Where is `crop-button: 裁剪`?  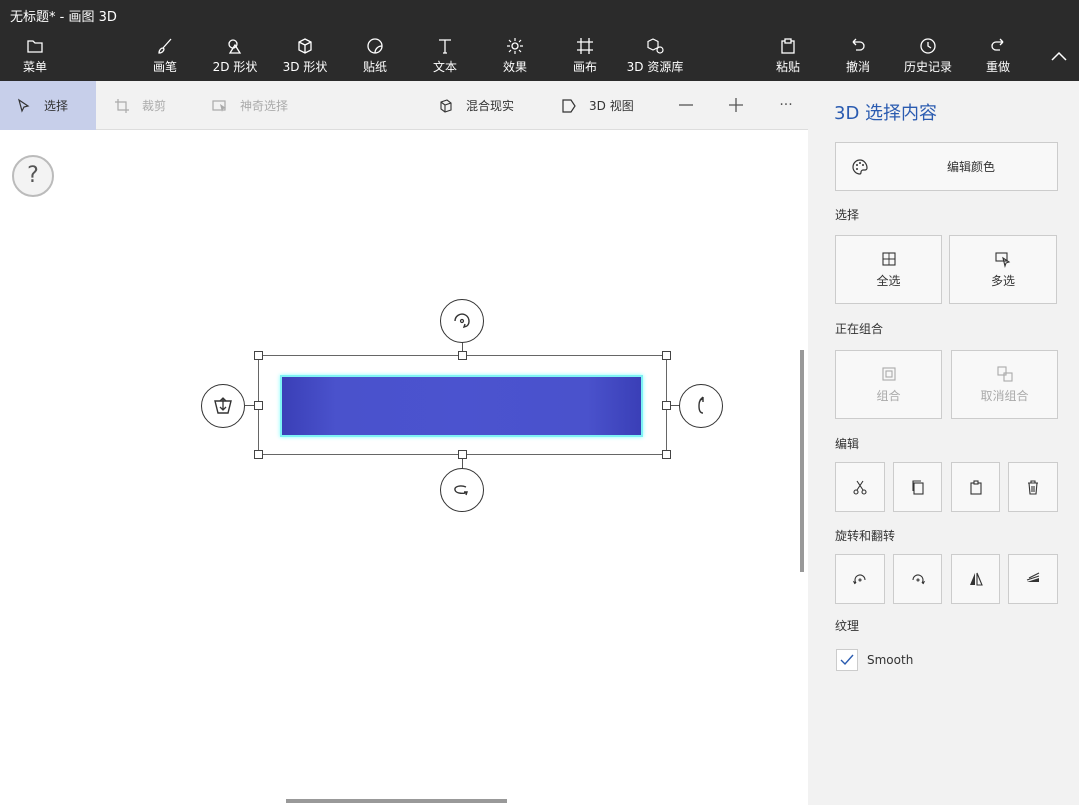 crop-button: 裁剪 is located at coordinates (140, 105).